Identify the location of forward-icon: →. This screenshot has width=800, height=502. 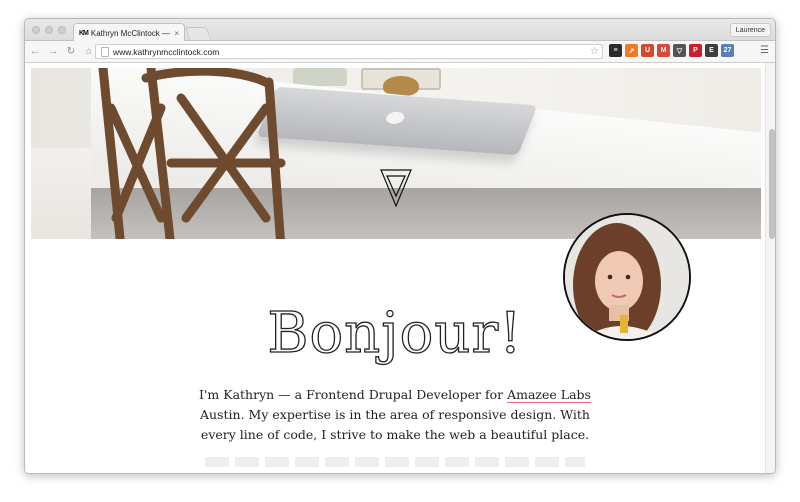
(53, 52).